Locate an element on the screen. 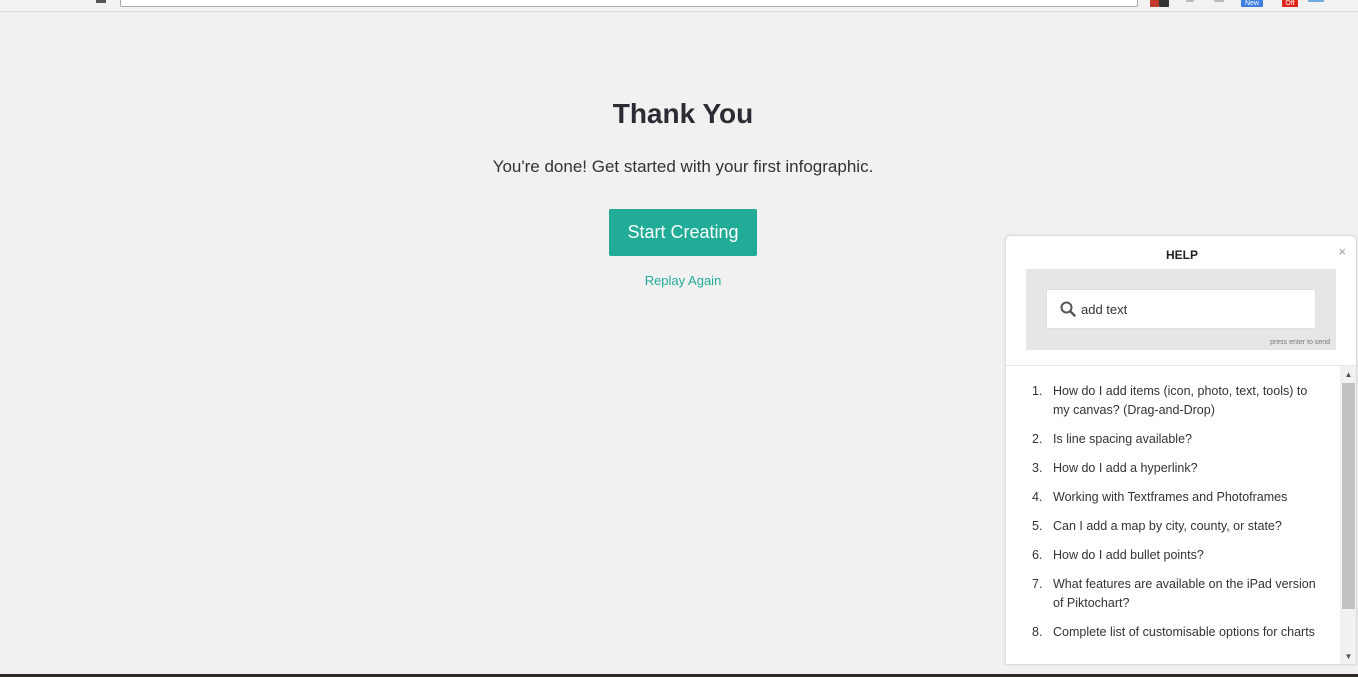 The image size is (1358, 677). list-item-number: 6. is located at coordinates (1037, 555).